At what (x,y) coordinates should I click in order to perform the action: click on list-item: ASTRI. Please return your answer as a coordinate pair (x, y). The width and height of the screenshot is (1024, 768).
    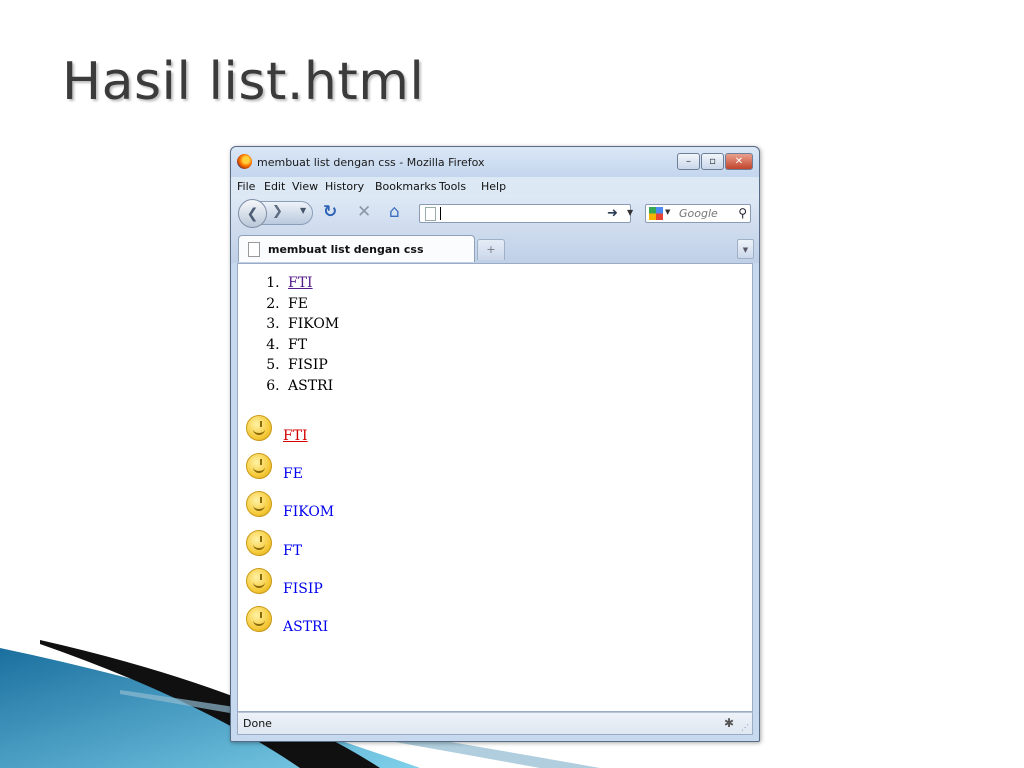
    Looking at the image, I should click on (311, 386).